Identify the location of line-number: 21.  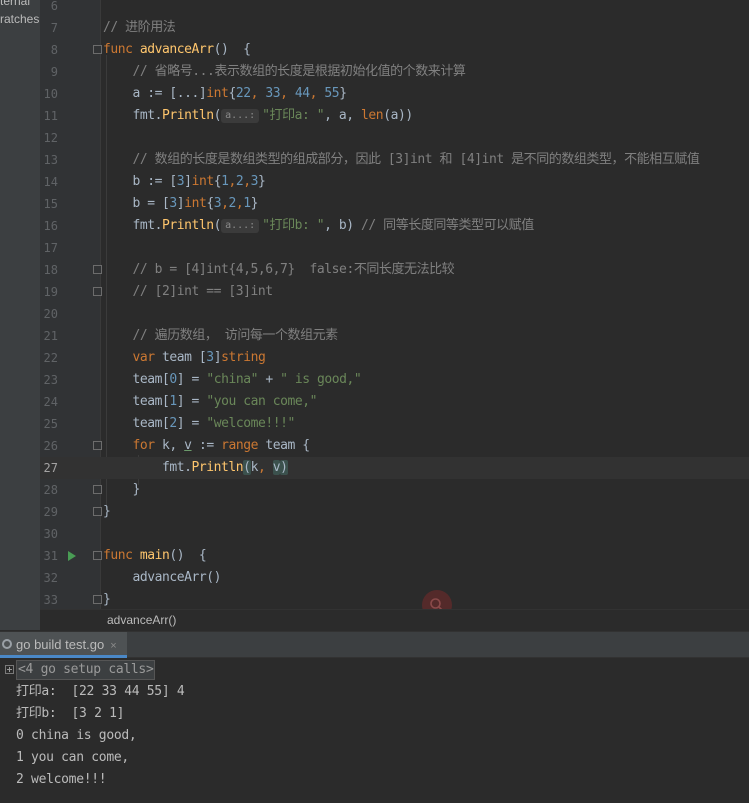
(50, 336).